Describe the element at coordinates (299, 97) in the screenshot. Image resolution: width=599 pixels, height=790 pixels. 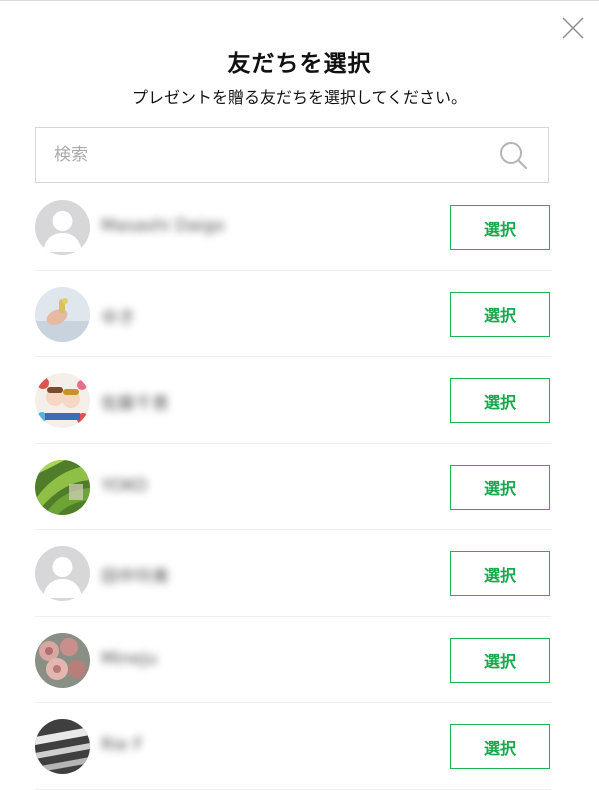
I see `dialog-subtitle: プレゼントを贈る友だちを選択してください。` at that location.